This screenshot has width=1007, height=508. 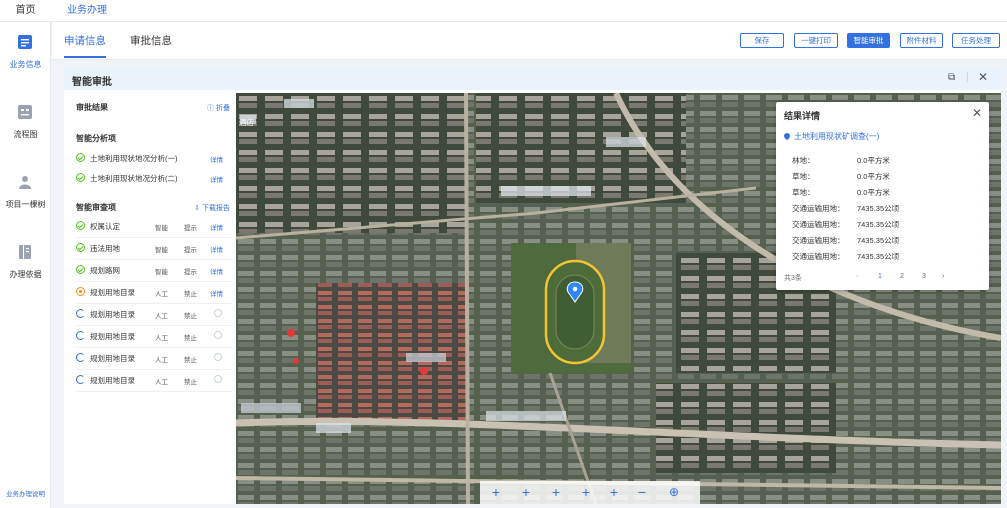 I want to click on attachments-button: 附件材料, so click(x=921, y=40).